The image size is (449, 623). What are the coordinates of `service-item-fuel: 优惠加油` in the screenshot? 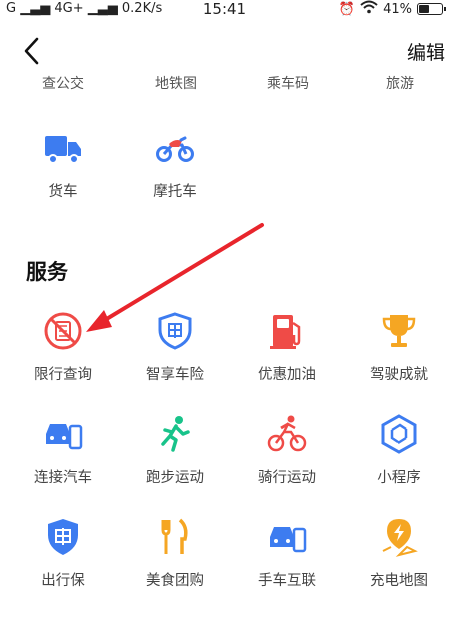 It's located at (287, 347).